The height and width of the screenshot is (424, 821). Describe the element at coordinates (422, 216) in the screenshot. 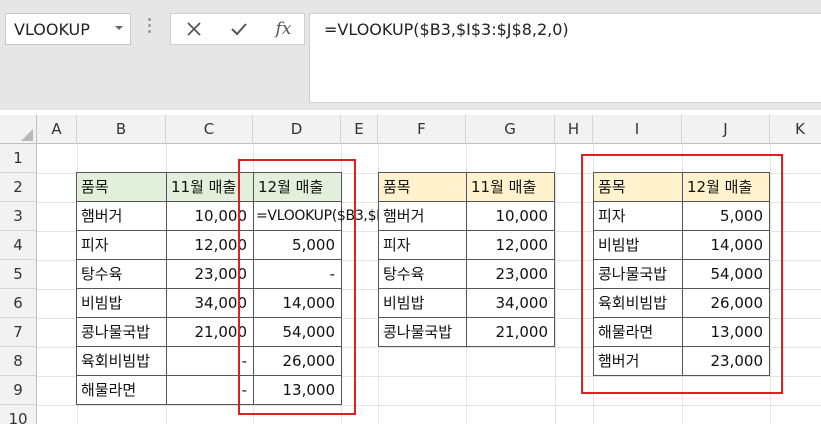

I see `cell-f3: 햄버거` at that location.